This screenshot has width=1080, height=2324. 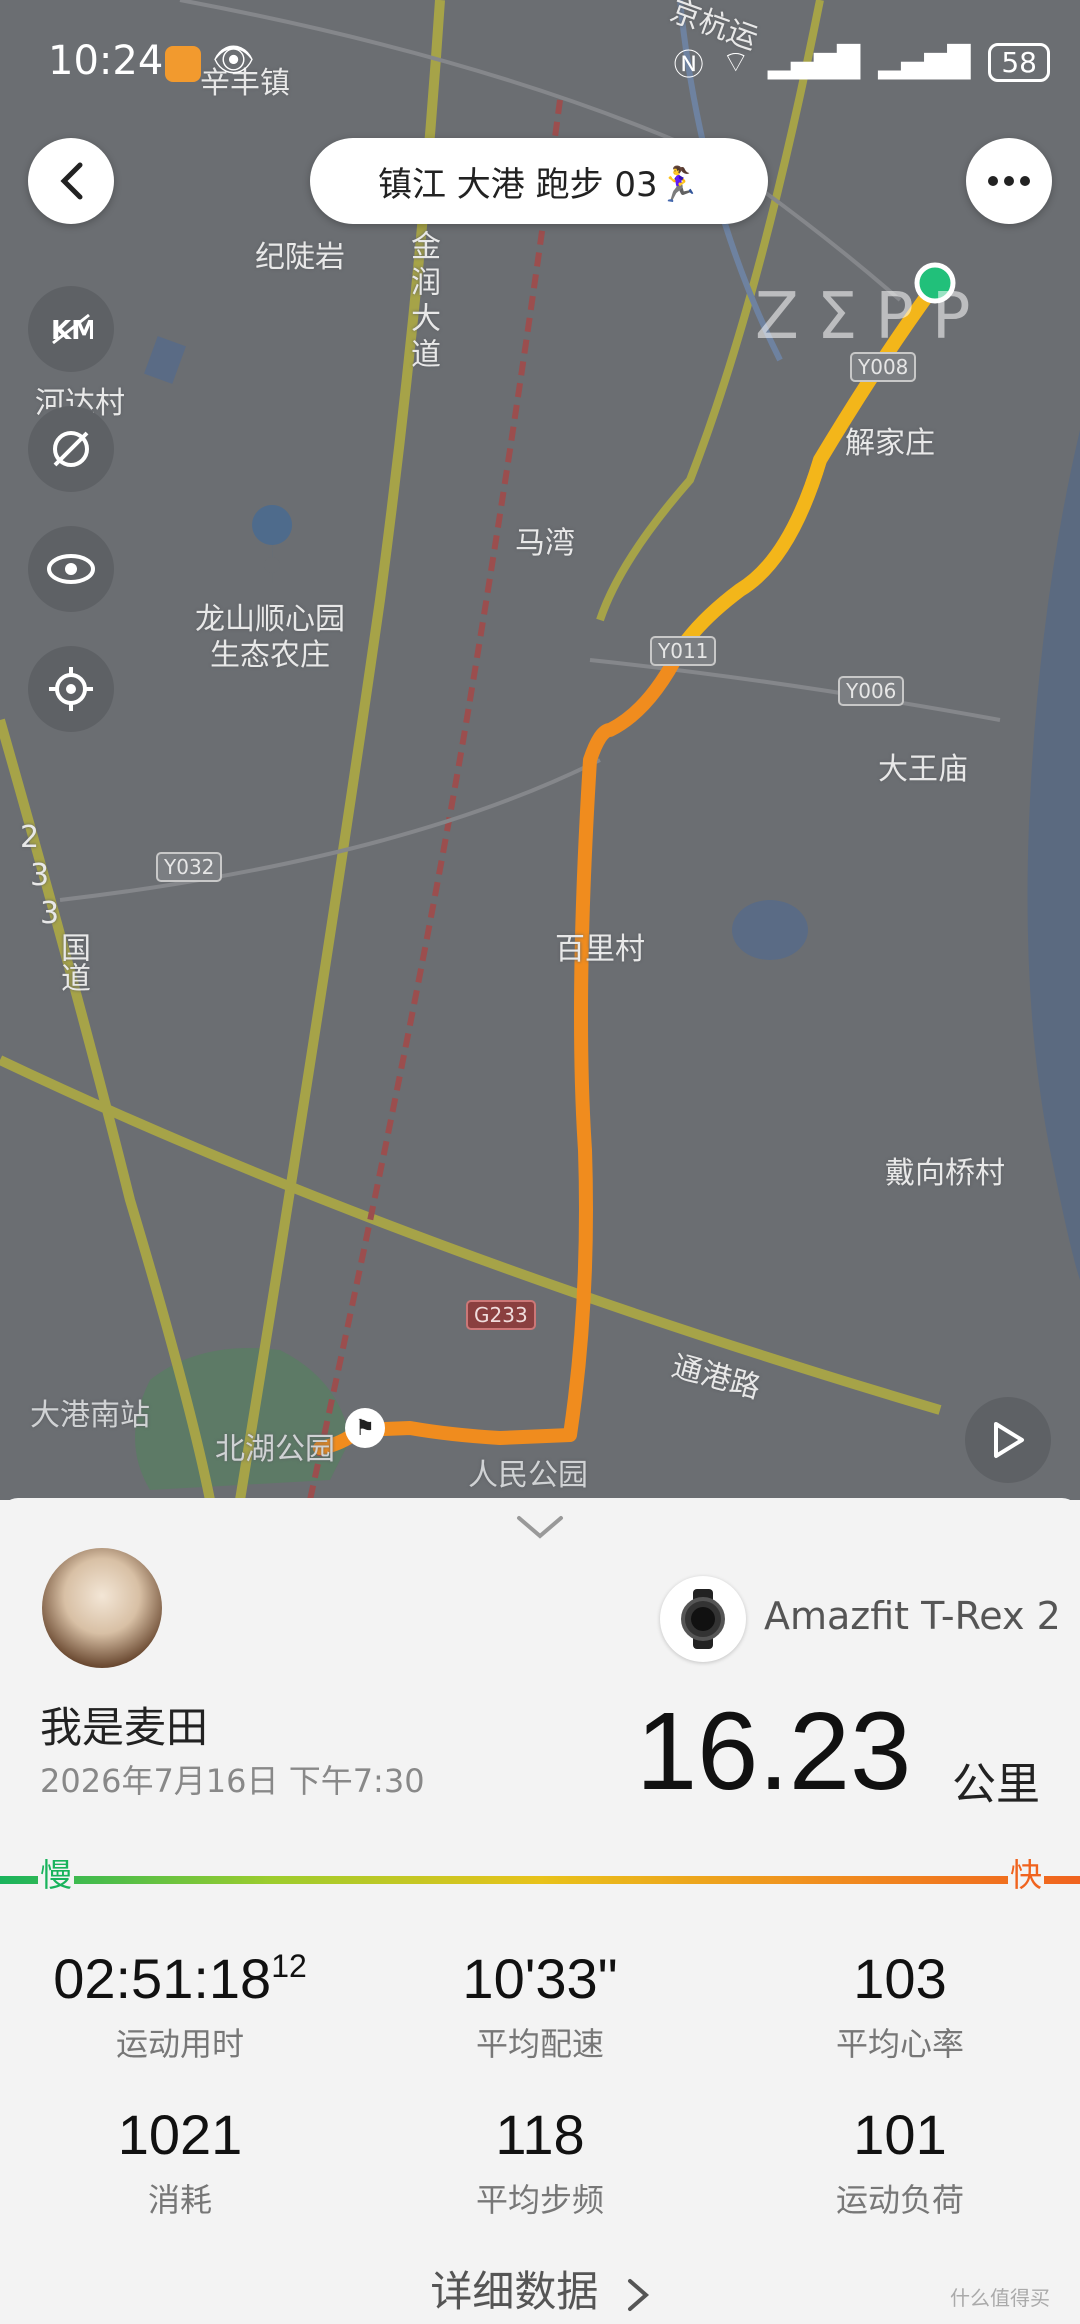 I want to click on finish-flag-icon: ⚑, so click(x=365, y=1428).